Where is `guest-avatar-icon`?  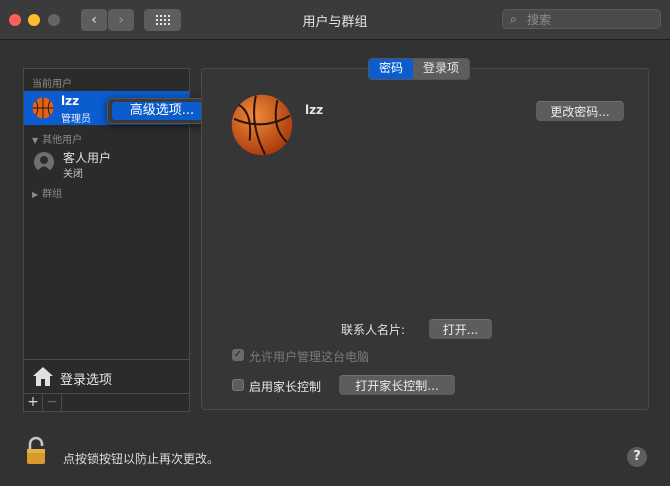 guest-avatar-icon is located at coordinates (44, 162).